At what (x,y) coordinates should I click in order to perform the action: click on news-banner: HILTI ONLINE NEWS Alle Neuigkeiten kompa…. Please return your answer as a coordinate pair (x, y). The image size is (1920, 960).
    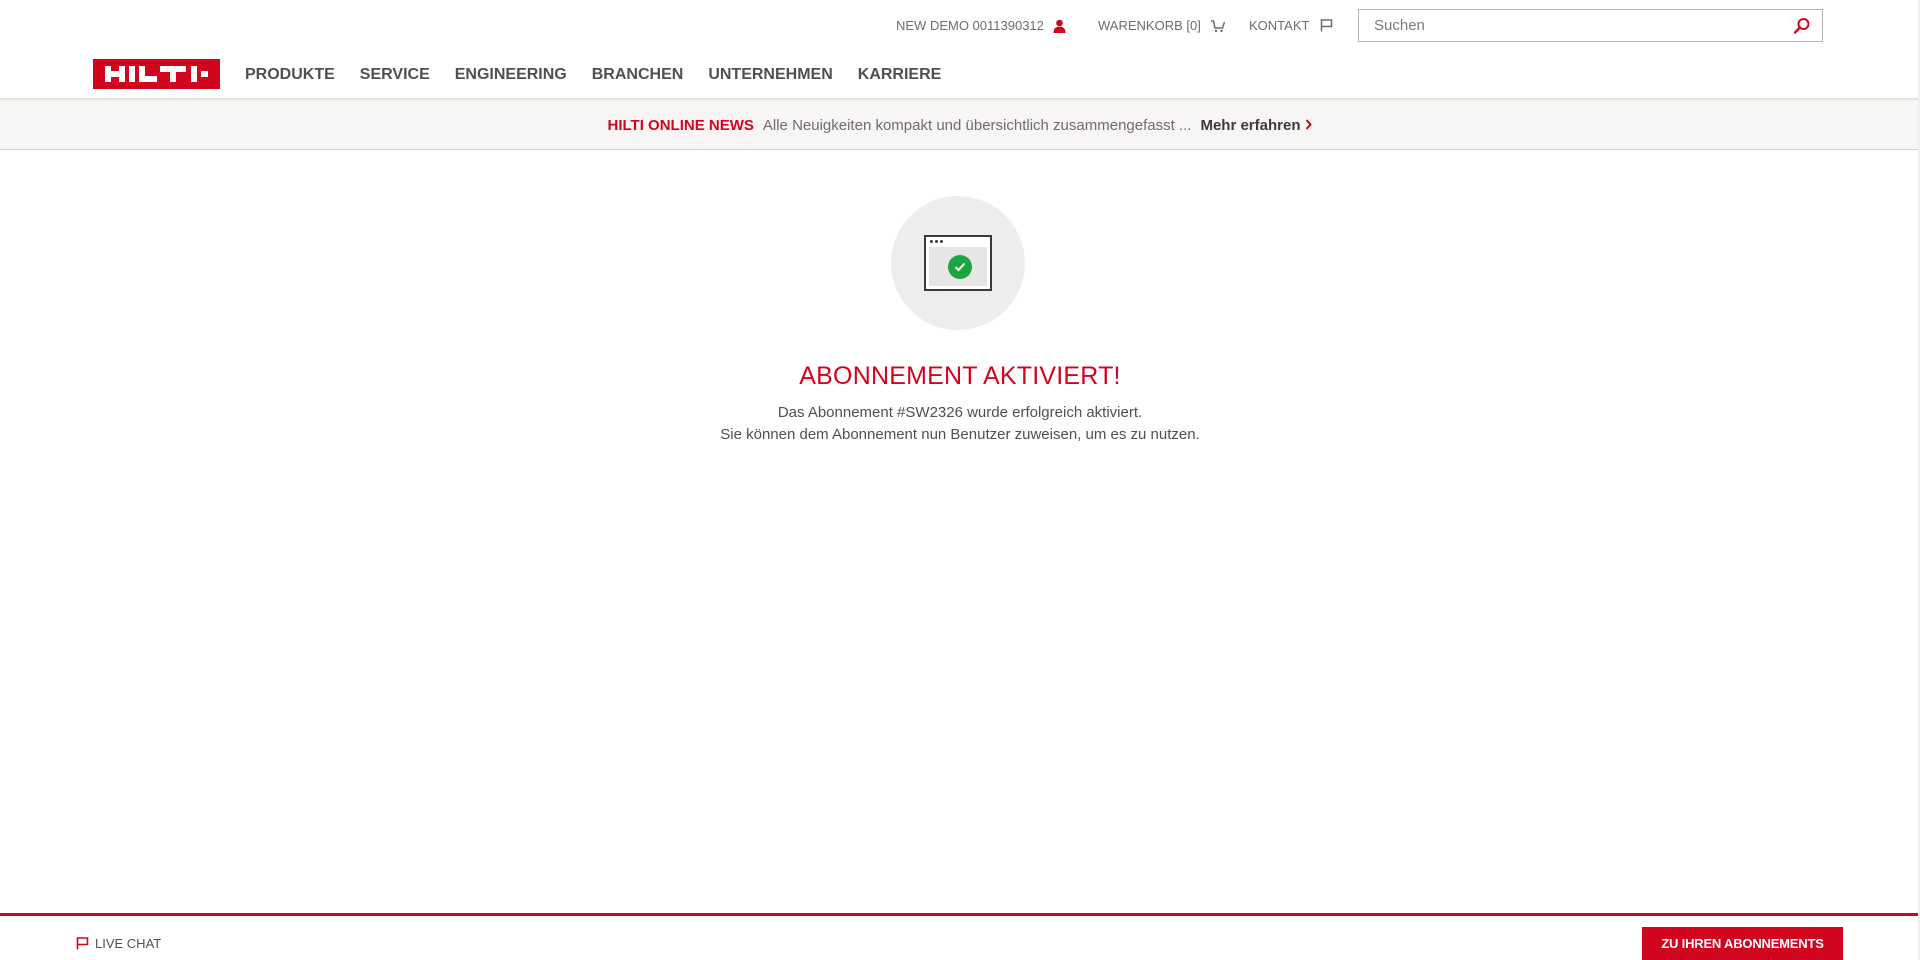
    Looking at the image, I should click on (960, 125).